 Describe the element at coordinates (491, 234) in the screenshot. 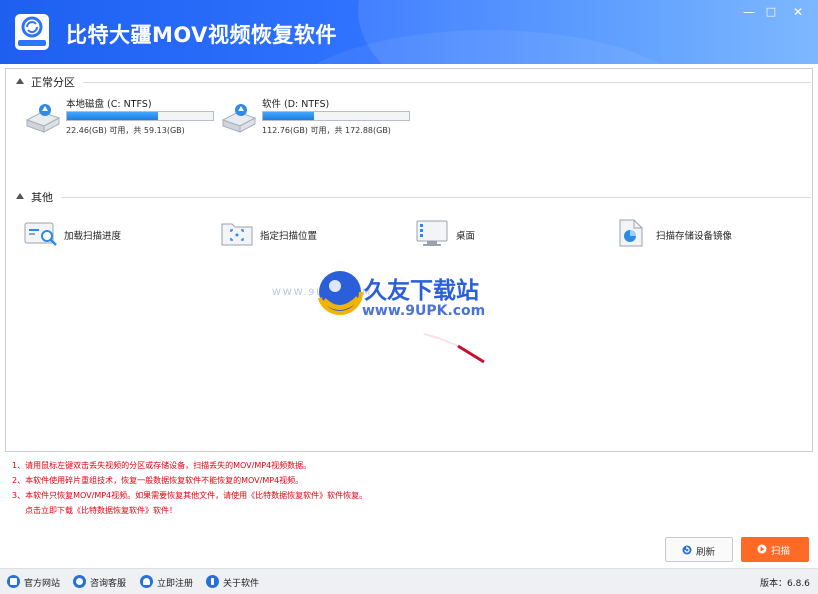

I see `desktop-item: 桌面` at that location.